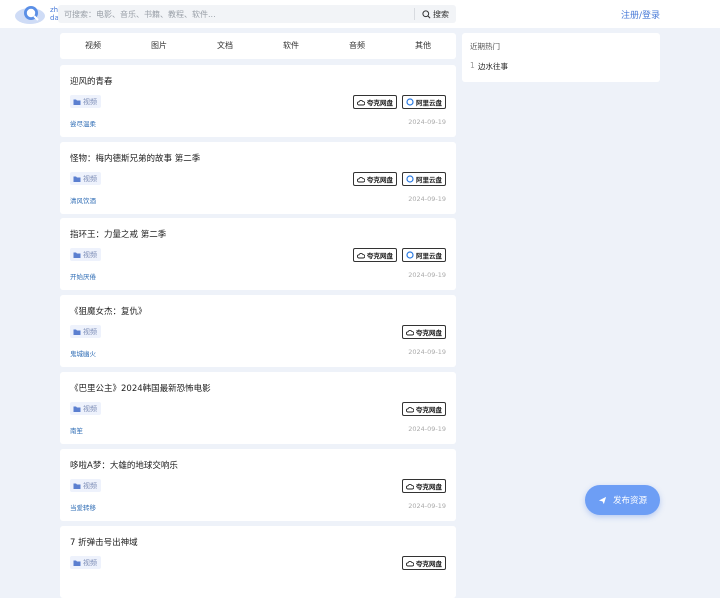 This screenshot has width=720, height=598. I want to click on category-tabs: 视频 图片 文档 软件 音频 其他, so click(258, 46).